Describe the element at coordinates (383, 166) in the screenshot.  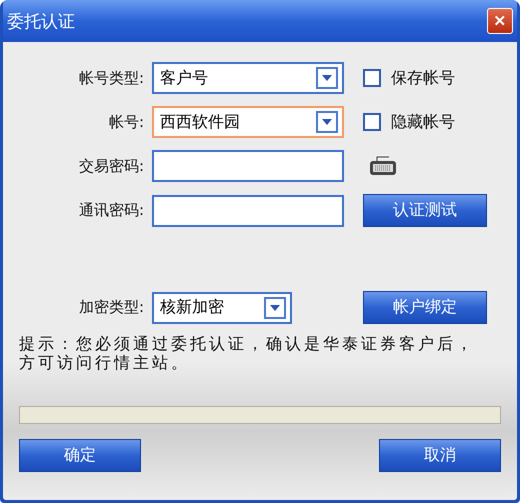
I see `keyboard-icon` at that location.